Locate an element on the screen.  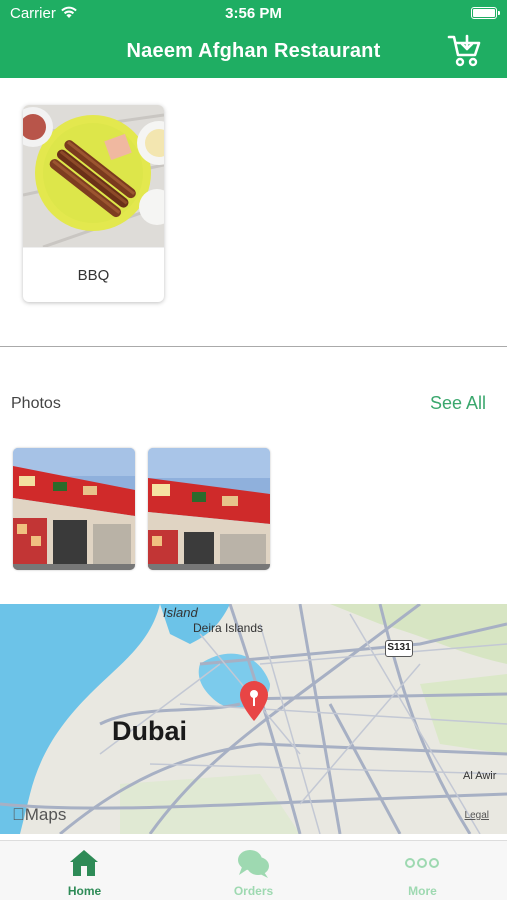
tab-label-home: Home is located at coordinates (84, 891).